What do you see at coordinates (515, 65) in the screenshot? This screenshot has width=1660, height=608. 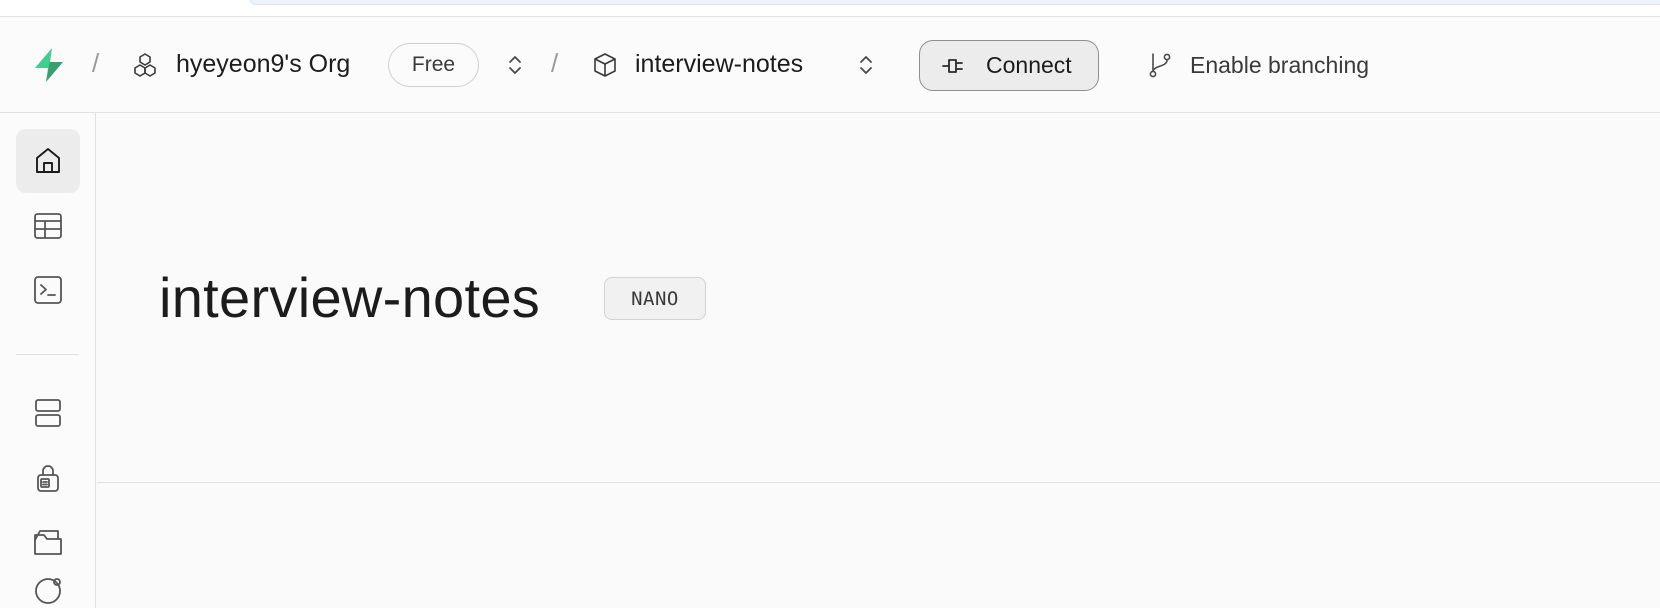 I see `organization-switcher-chevron-icon` at bounding box center [515, 65].